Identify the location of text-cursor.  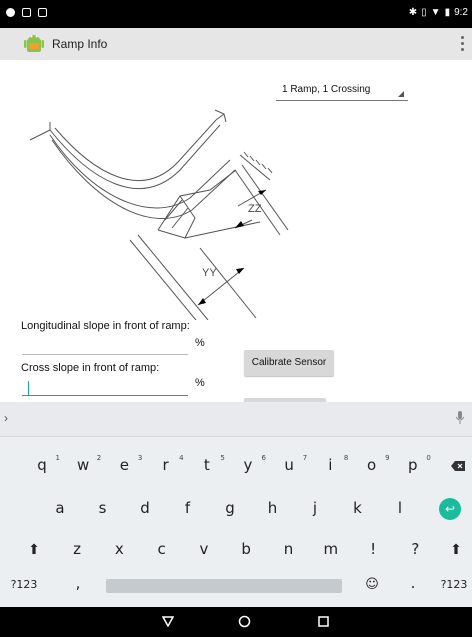
(28, 388).